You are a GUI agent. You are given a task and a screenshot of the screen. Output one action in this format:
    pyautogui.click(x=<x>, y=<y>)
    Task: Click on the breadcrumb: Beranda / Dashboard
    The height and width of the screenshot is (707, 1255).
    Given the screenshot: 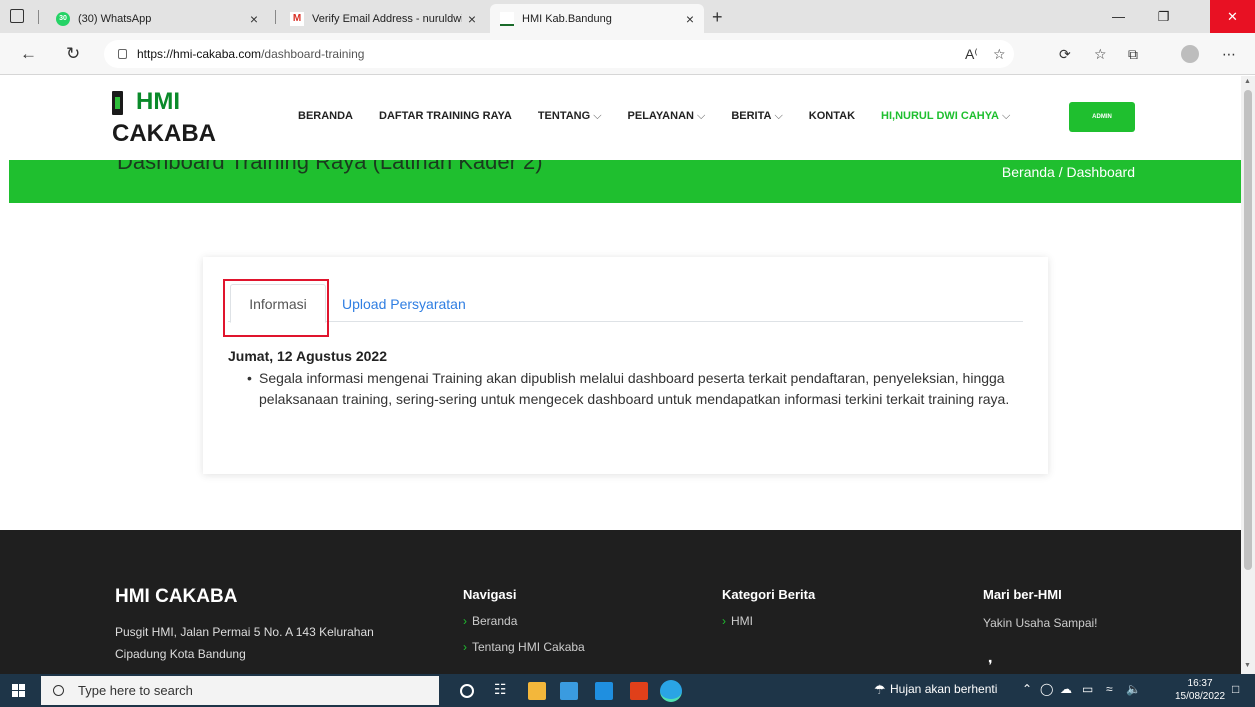 What is the action you would take?
    pyautogui.click(x=1068, y=172)
    